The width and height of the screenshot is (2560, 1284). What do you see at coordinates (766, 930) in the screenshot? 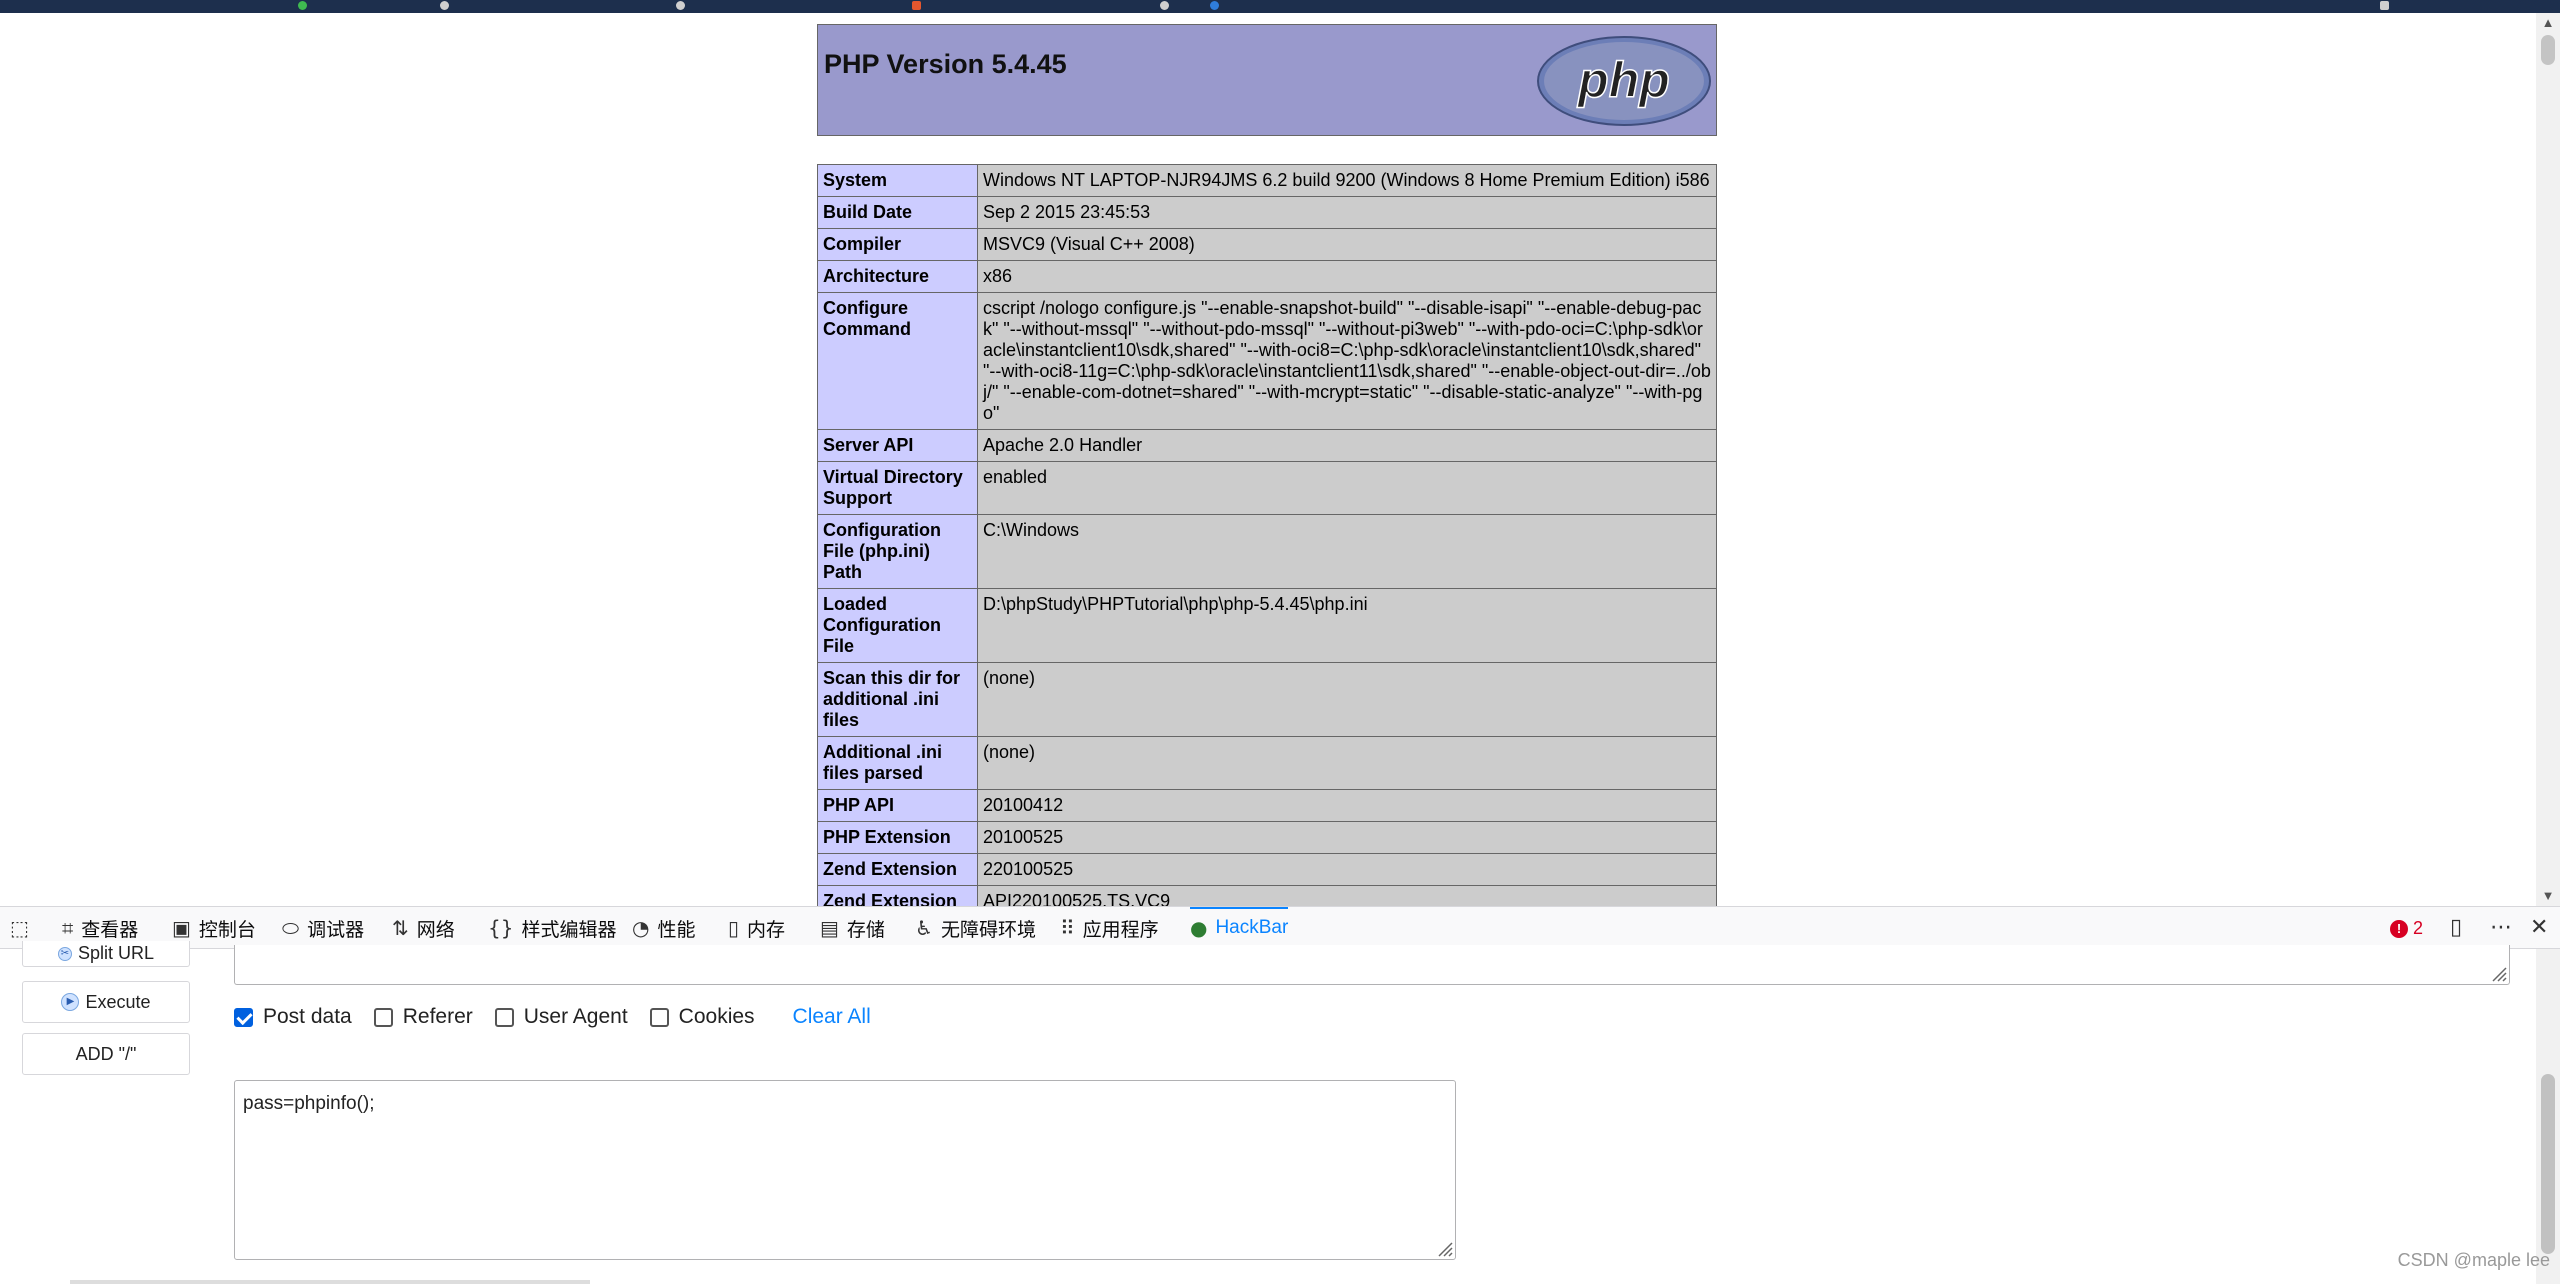
I see `tab-label: 内存` at bounding box center [766, 930].